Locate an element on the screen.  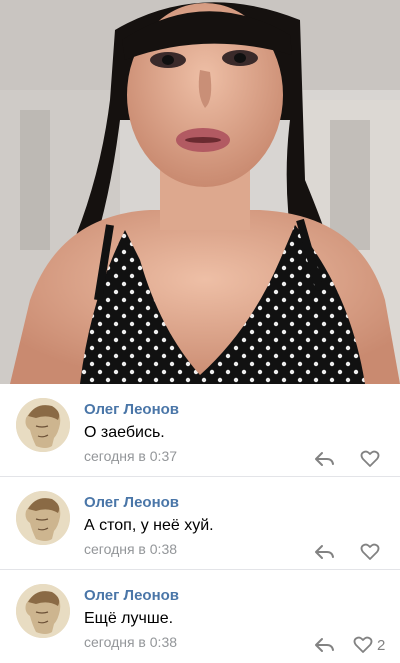
comment-time: сегодня в 0:37 is located at coordinates (130, 456).